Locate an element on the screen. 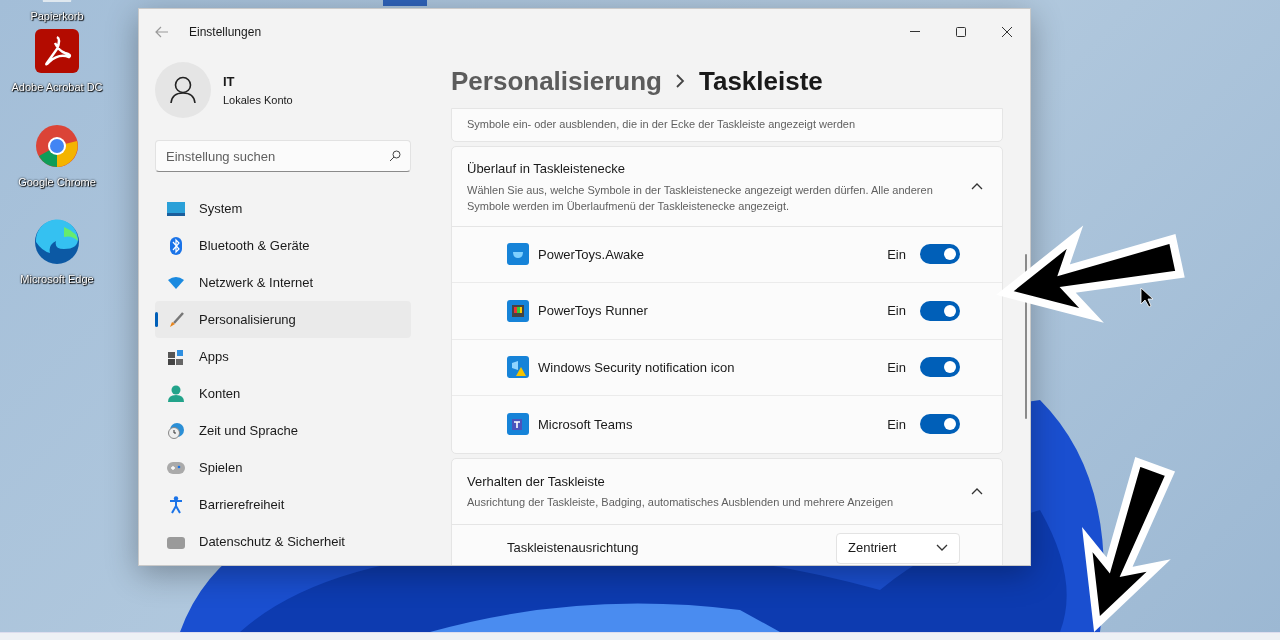  section-title: Überlauf in Taskleistenecke is located at coordinates (546, 169).